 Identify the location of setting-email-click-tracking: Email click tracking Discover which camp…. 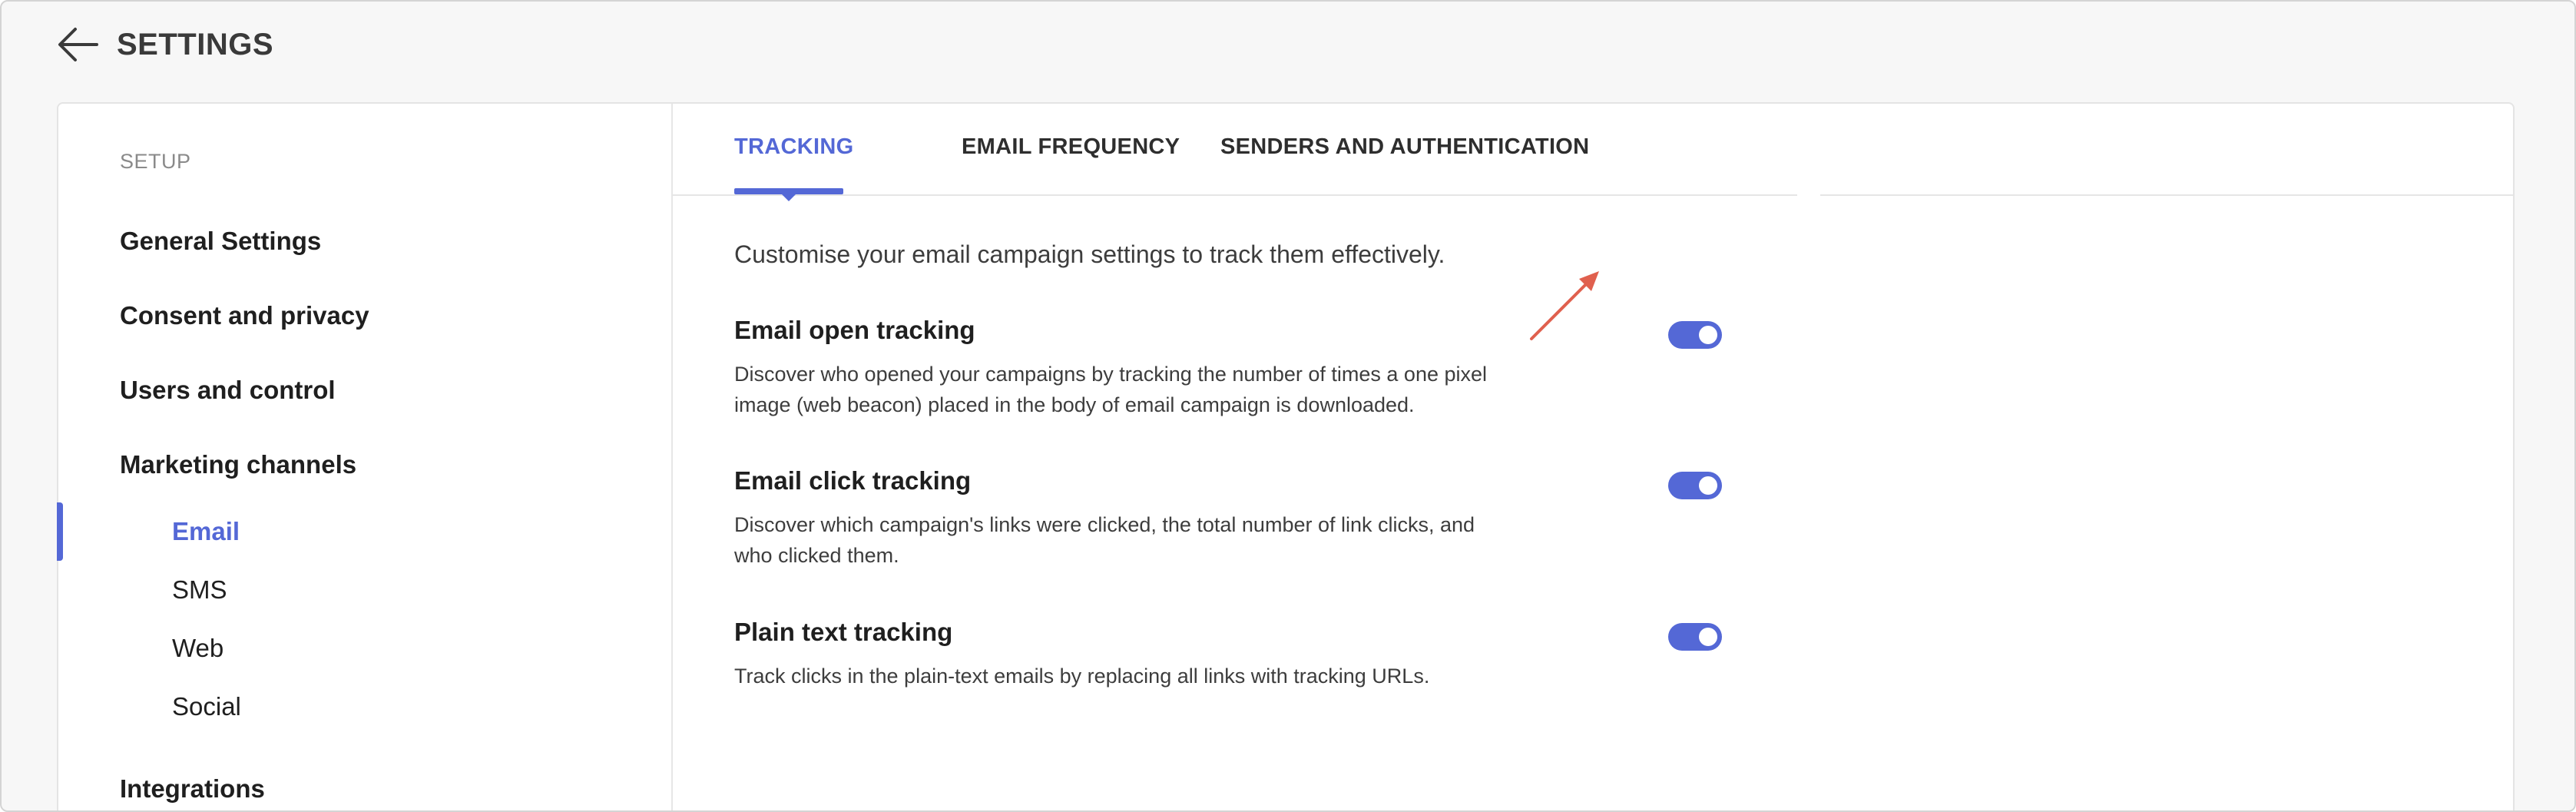
(1218, 518).